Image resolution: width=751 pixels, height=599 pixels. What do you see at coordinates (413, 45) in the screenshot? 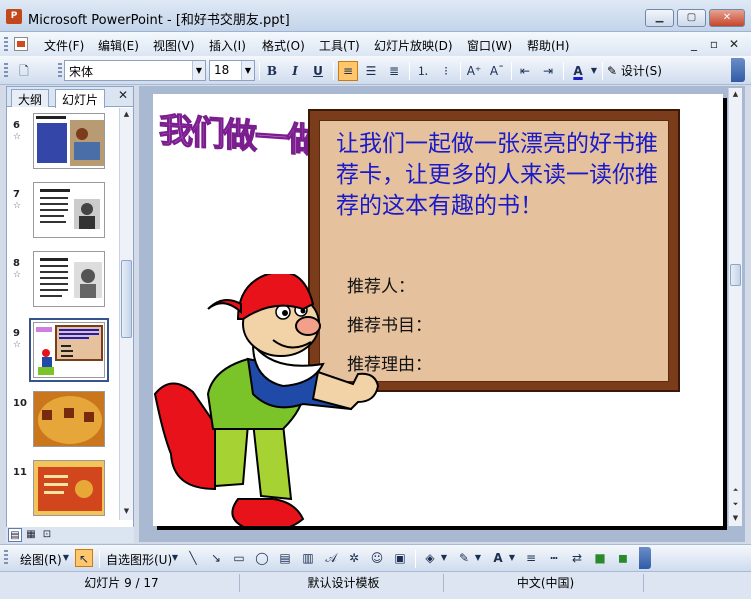
I see `menu-slideshow: 幻灯片放映(D)` at bounding box center [413, 45].